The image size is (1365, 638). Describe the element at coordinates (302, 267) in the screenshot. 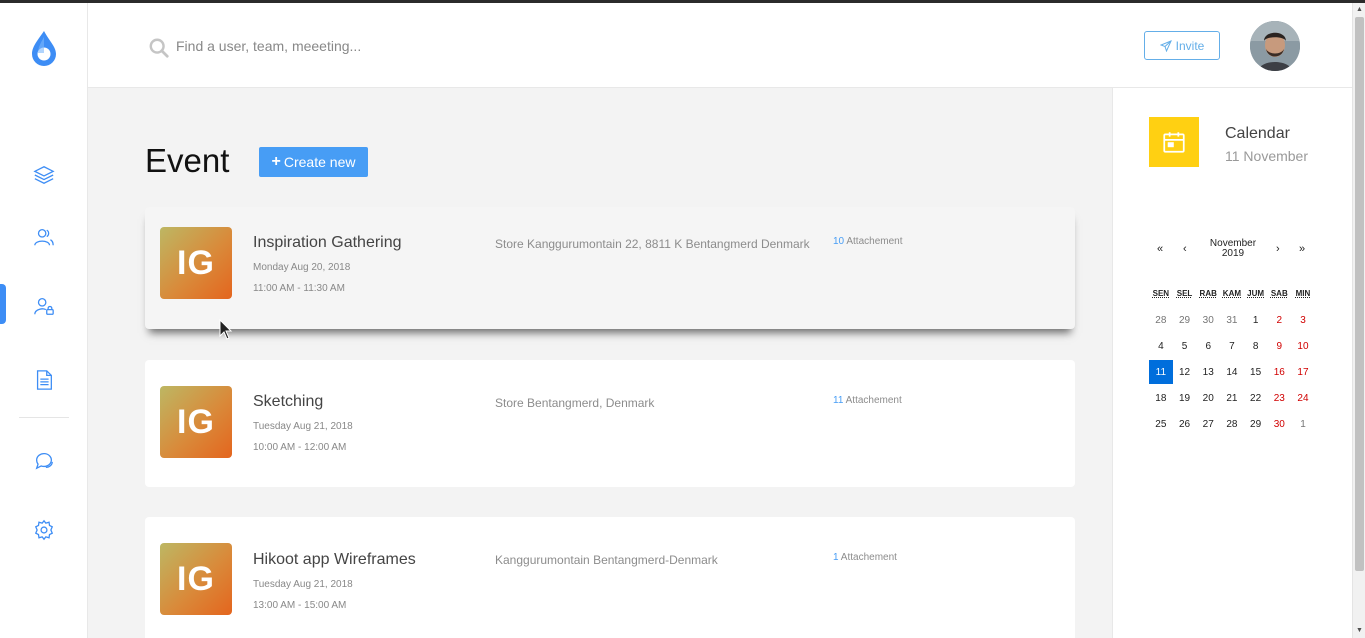

I see `event-date: Monday Aug 20, 2018` at that location.